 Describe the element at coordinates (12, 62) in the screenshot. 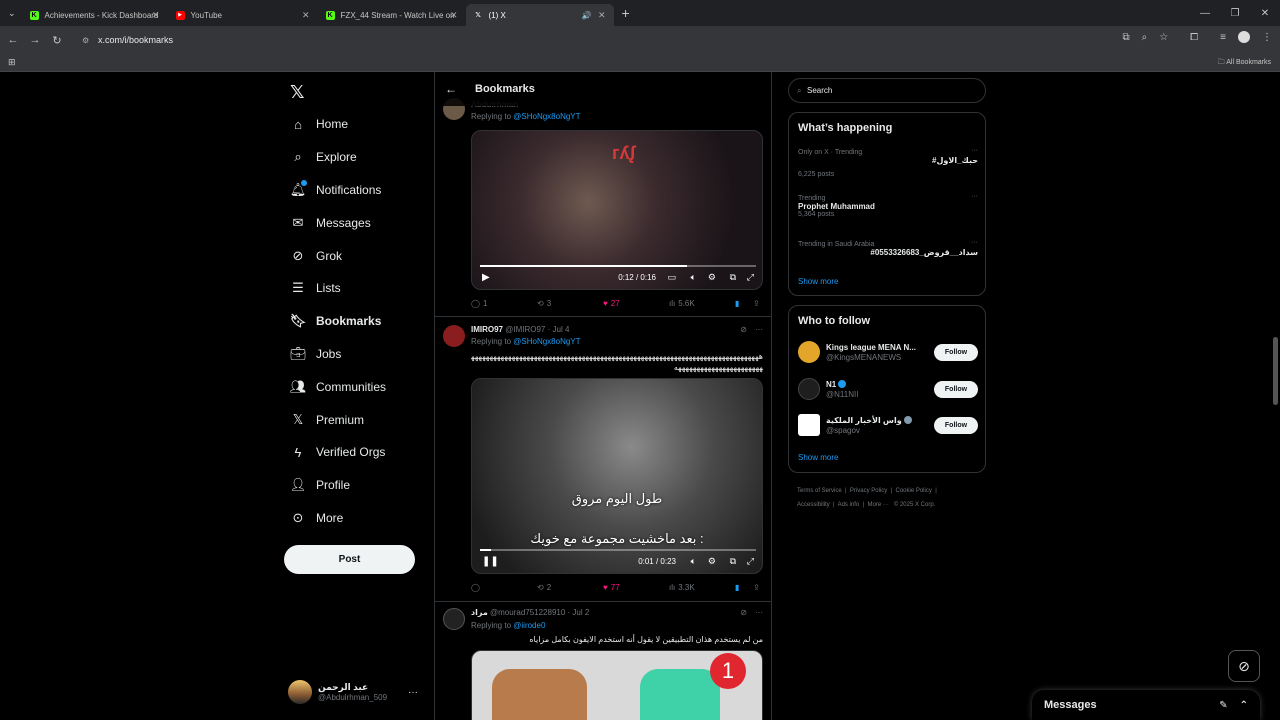

I see `apps-grid-icon: ⊞` at that location.